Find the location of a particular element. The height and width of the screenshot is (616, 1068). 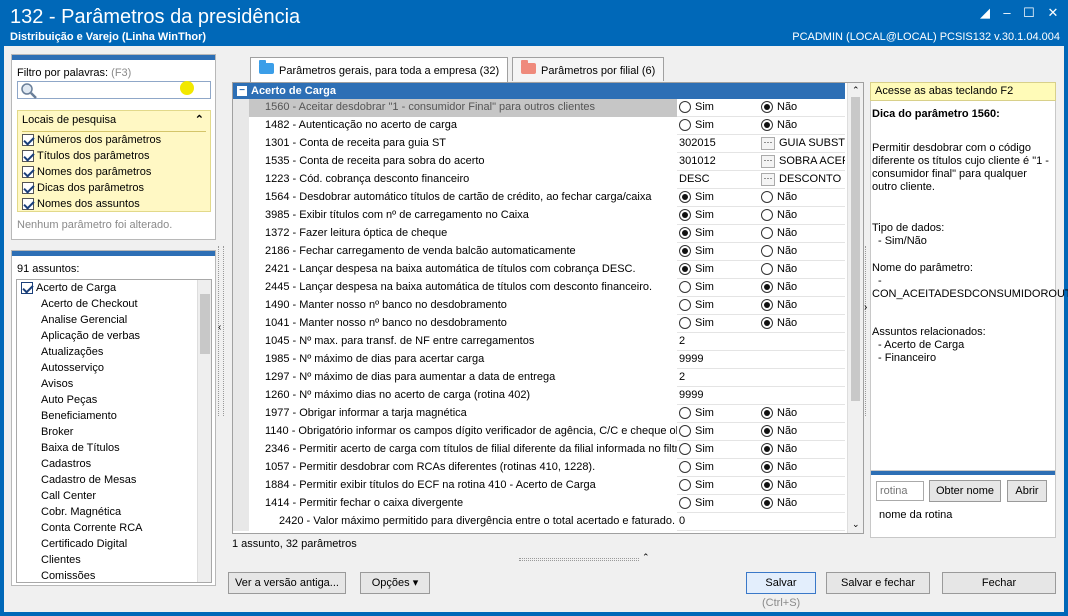

subject-item: Auto Peças is located at coordinates (107, 400).